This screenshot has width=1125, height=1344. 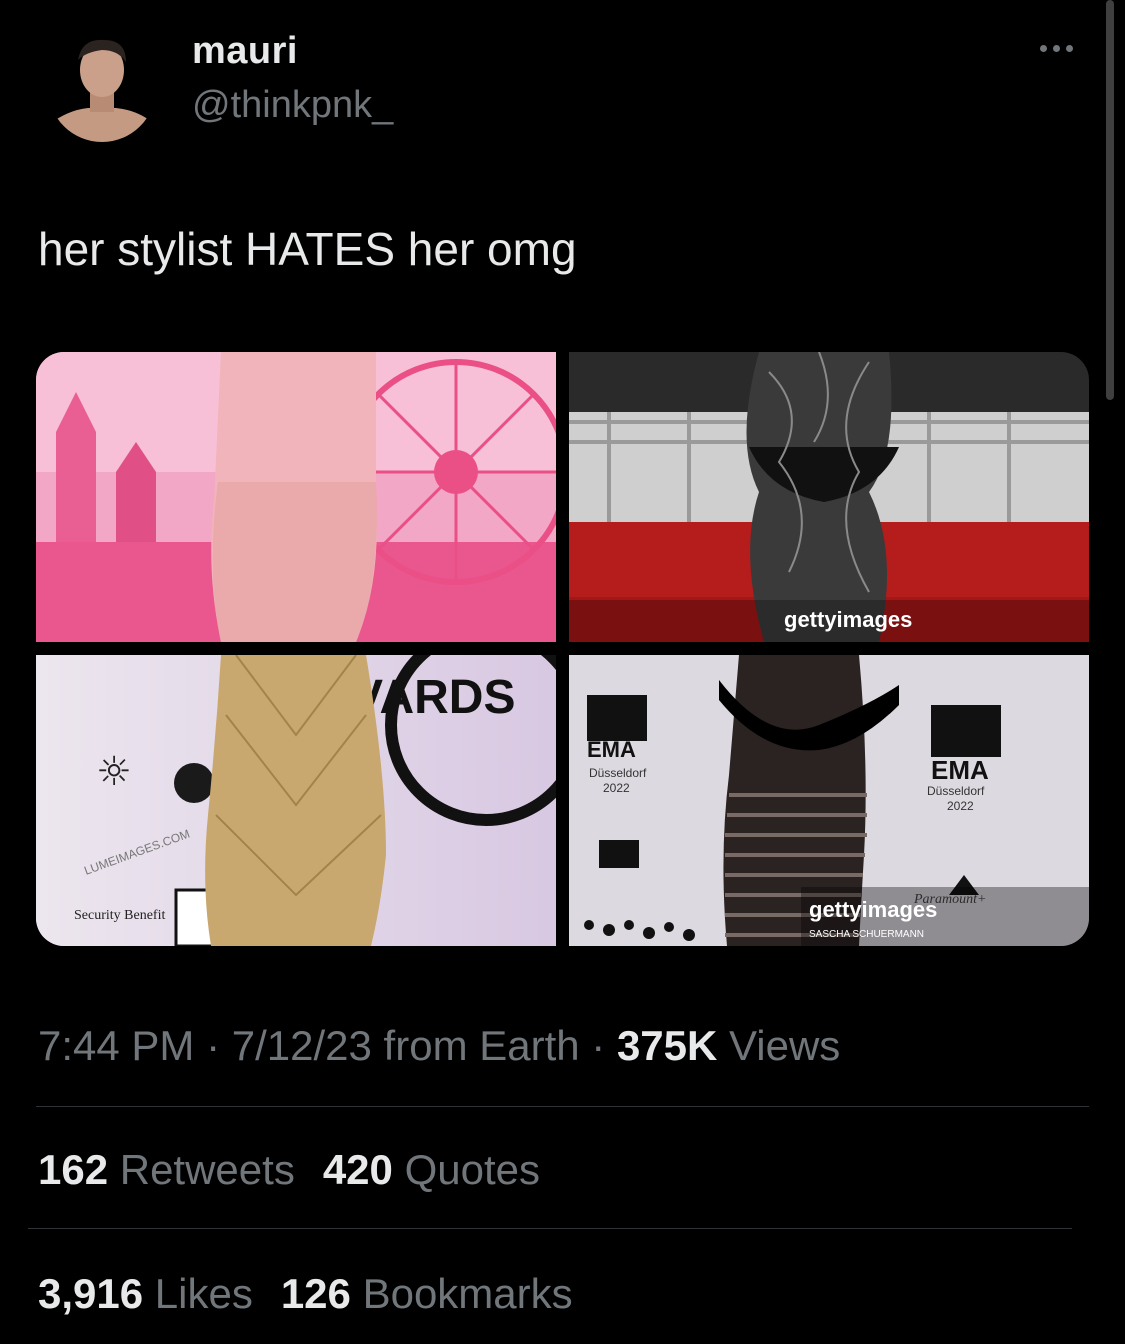 What do you see at coordinates (245, 51) in the screenshot?
I see `author-name: mauri` at bounding box center [245, 51].